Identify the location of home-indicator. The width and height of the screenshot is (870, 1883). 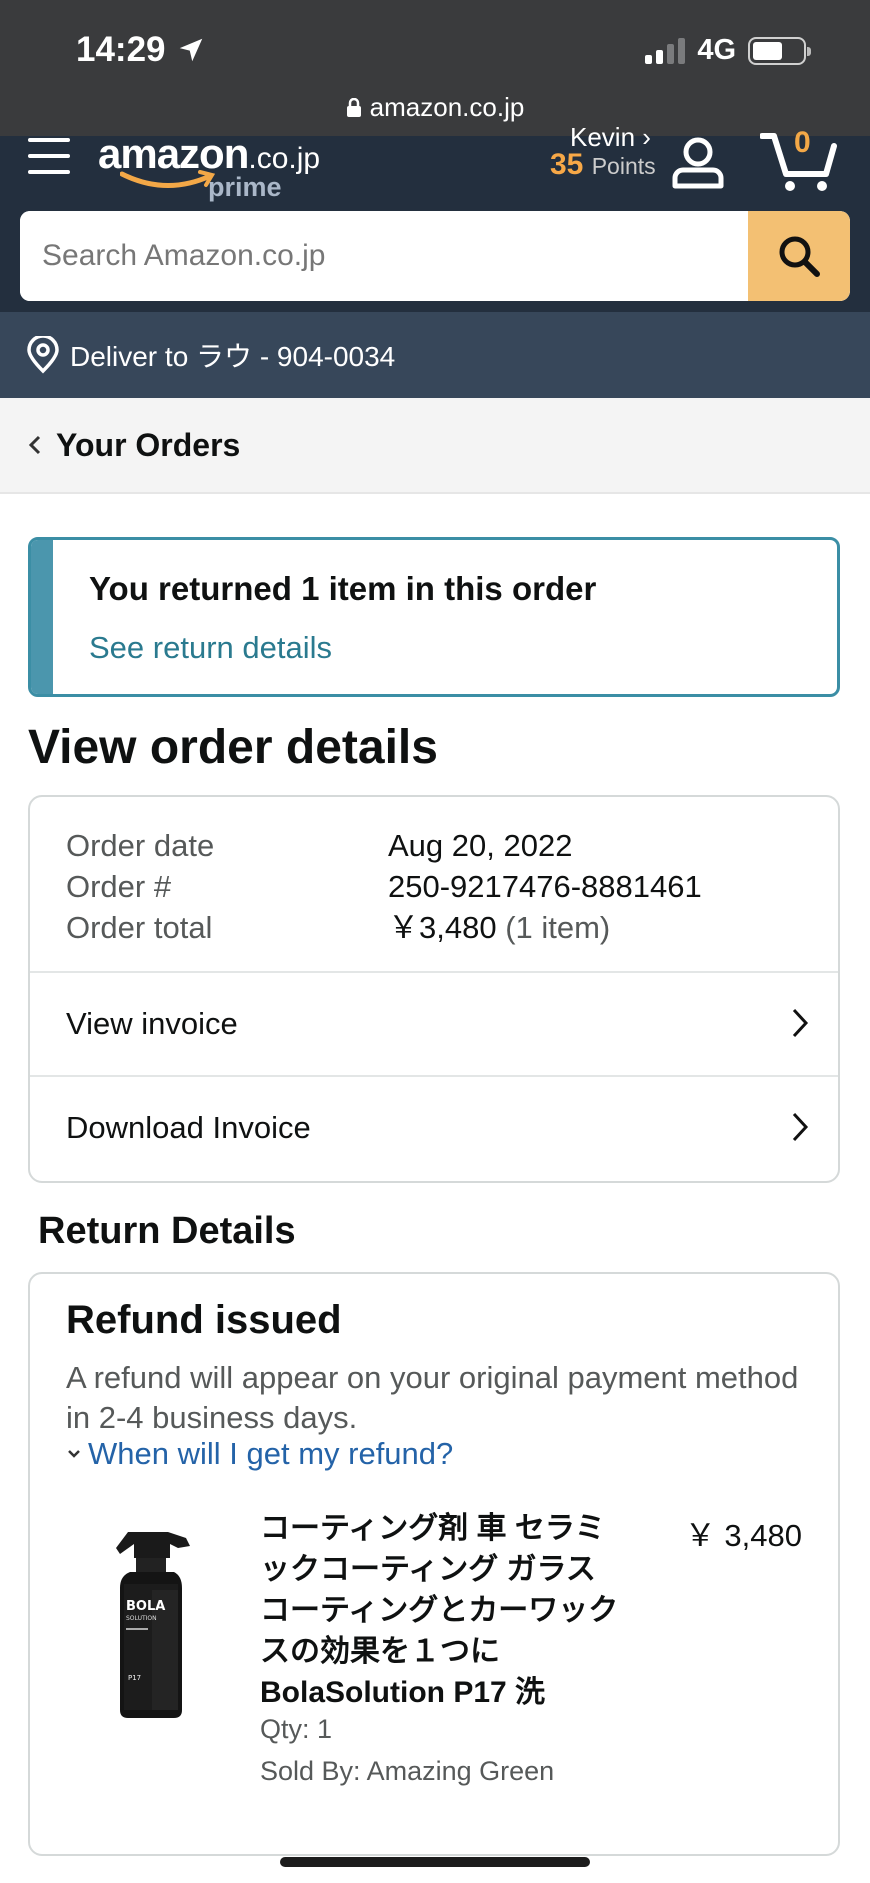
(435, 1862).